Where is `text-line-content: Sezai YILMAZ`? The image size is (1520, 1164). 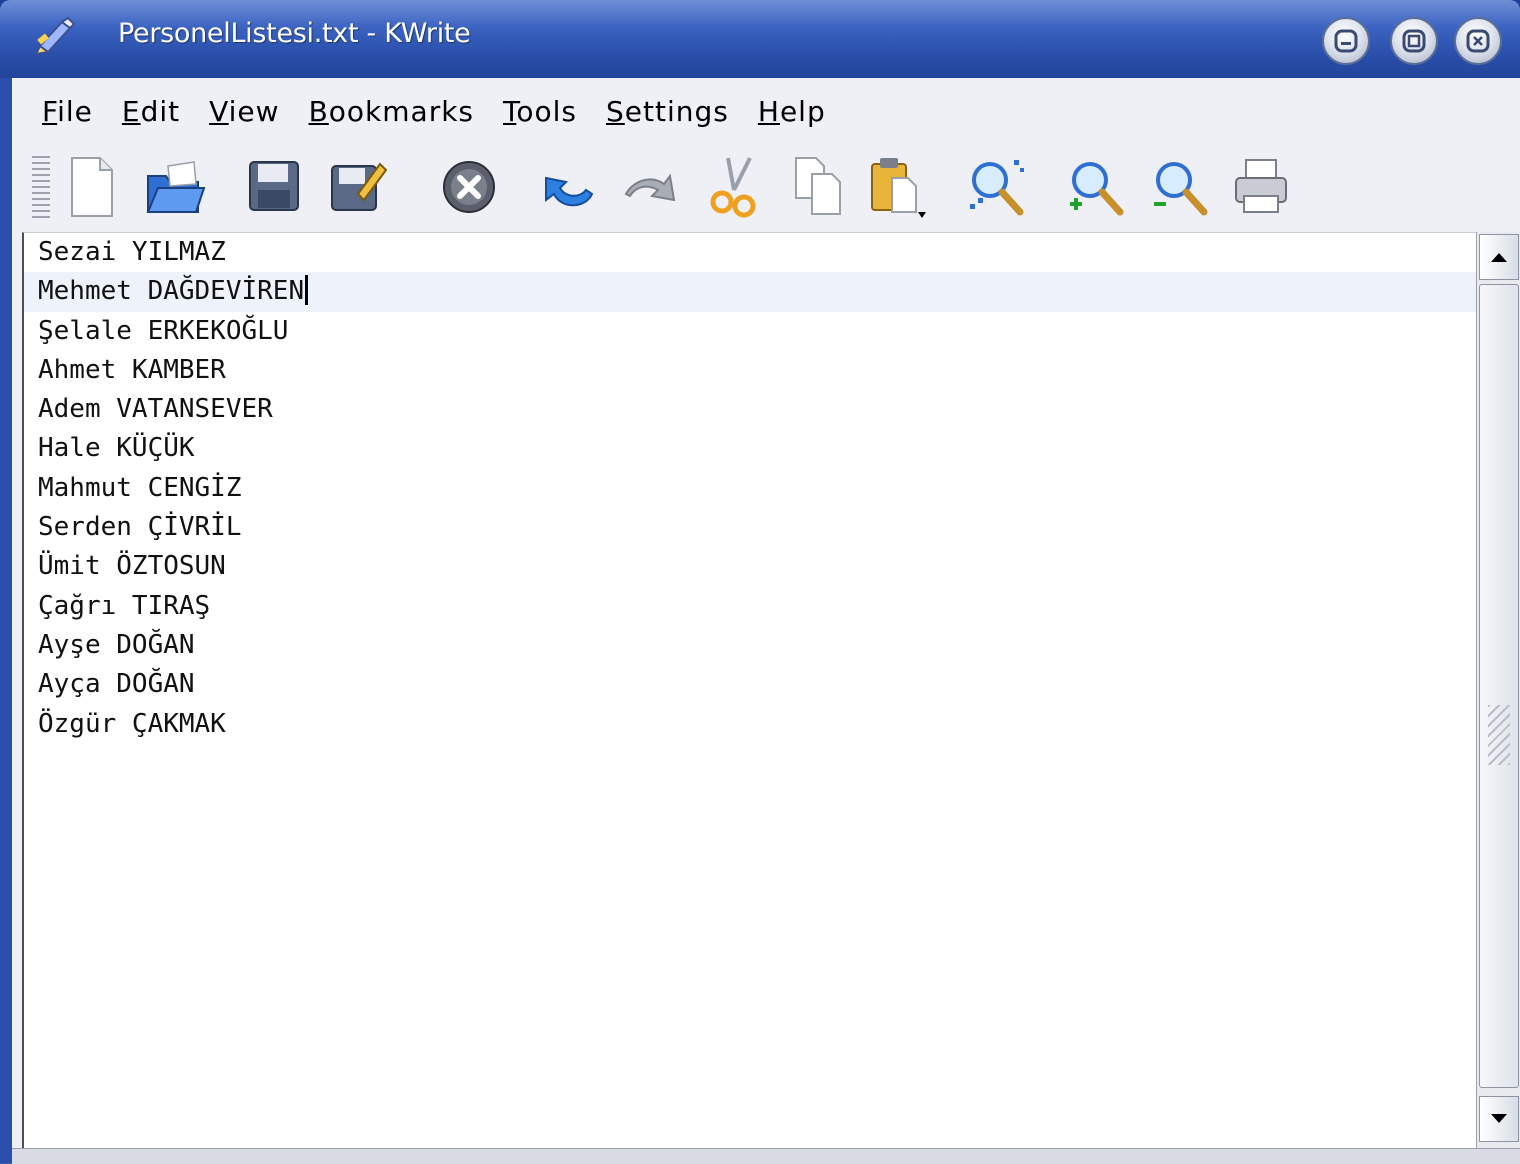 text-line-content: Sezai YILMAZ is located at coordinates (132, 252).